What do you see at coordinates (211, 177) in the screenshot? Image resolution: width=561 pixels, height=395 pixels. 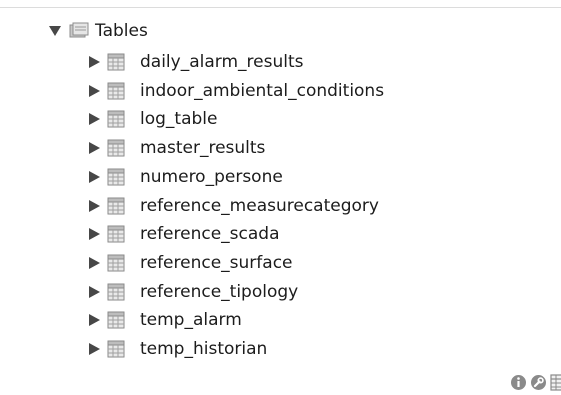 I see `tree-item-label: numero_persone` at bounding box center [211, 177].